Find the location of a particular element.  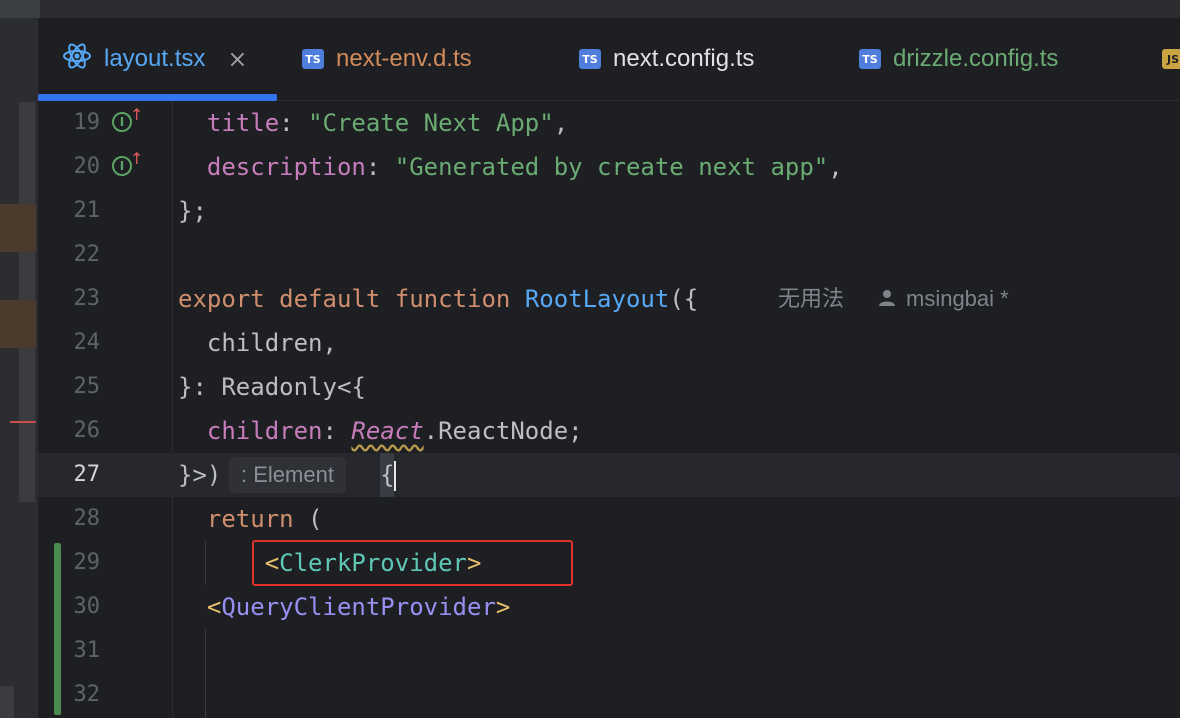

code-text: children, is located at coordinates (271, 343).